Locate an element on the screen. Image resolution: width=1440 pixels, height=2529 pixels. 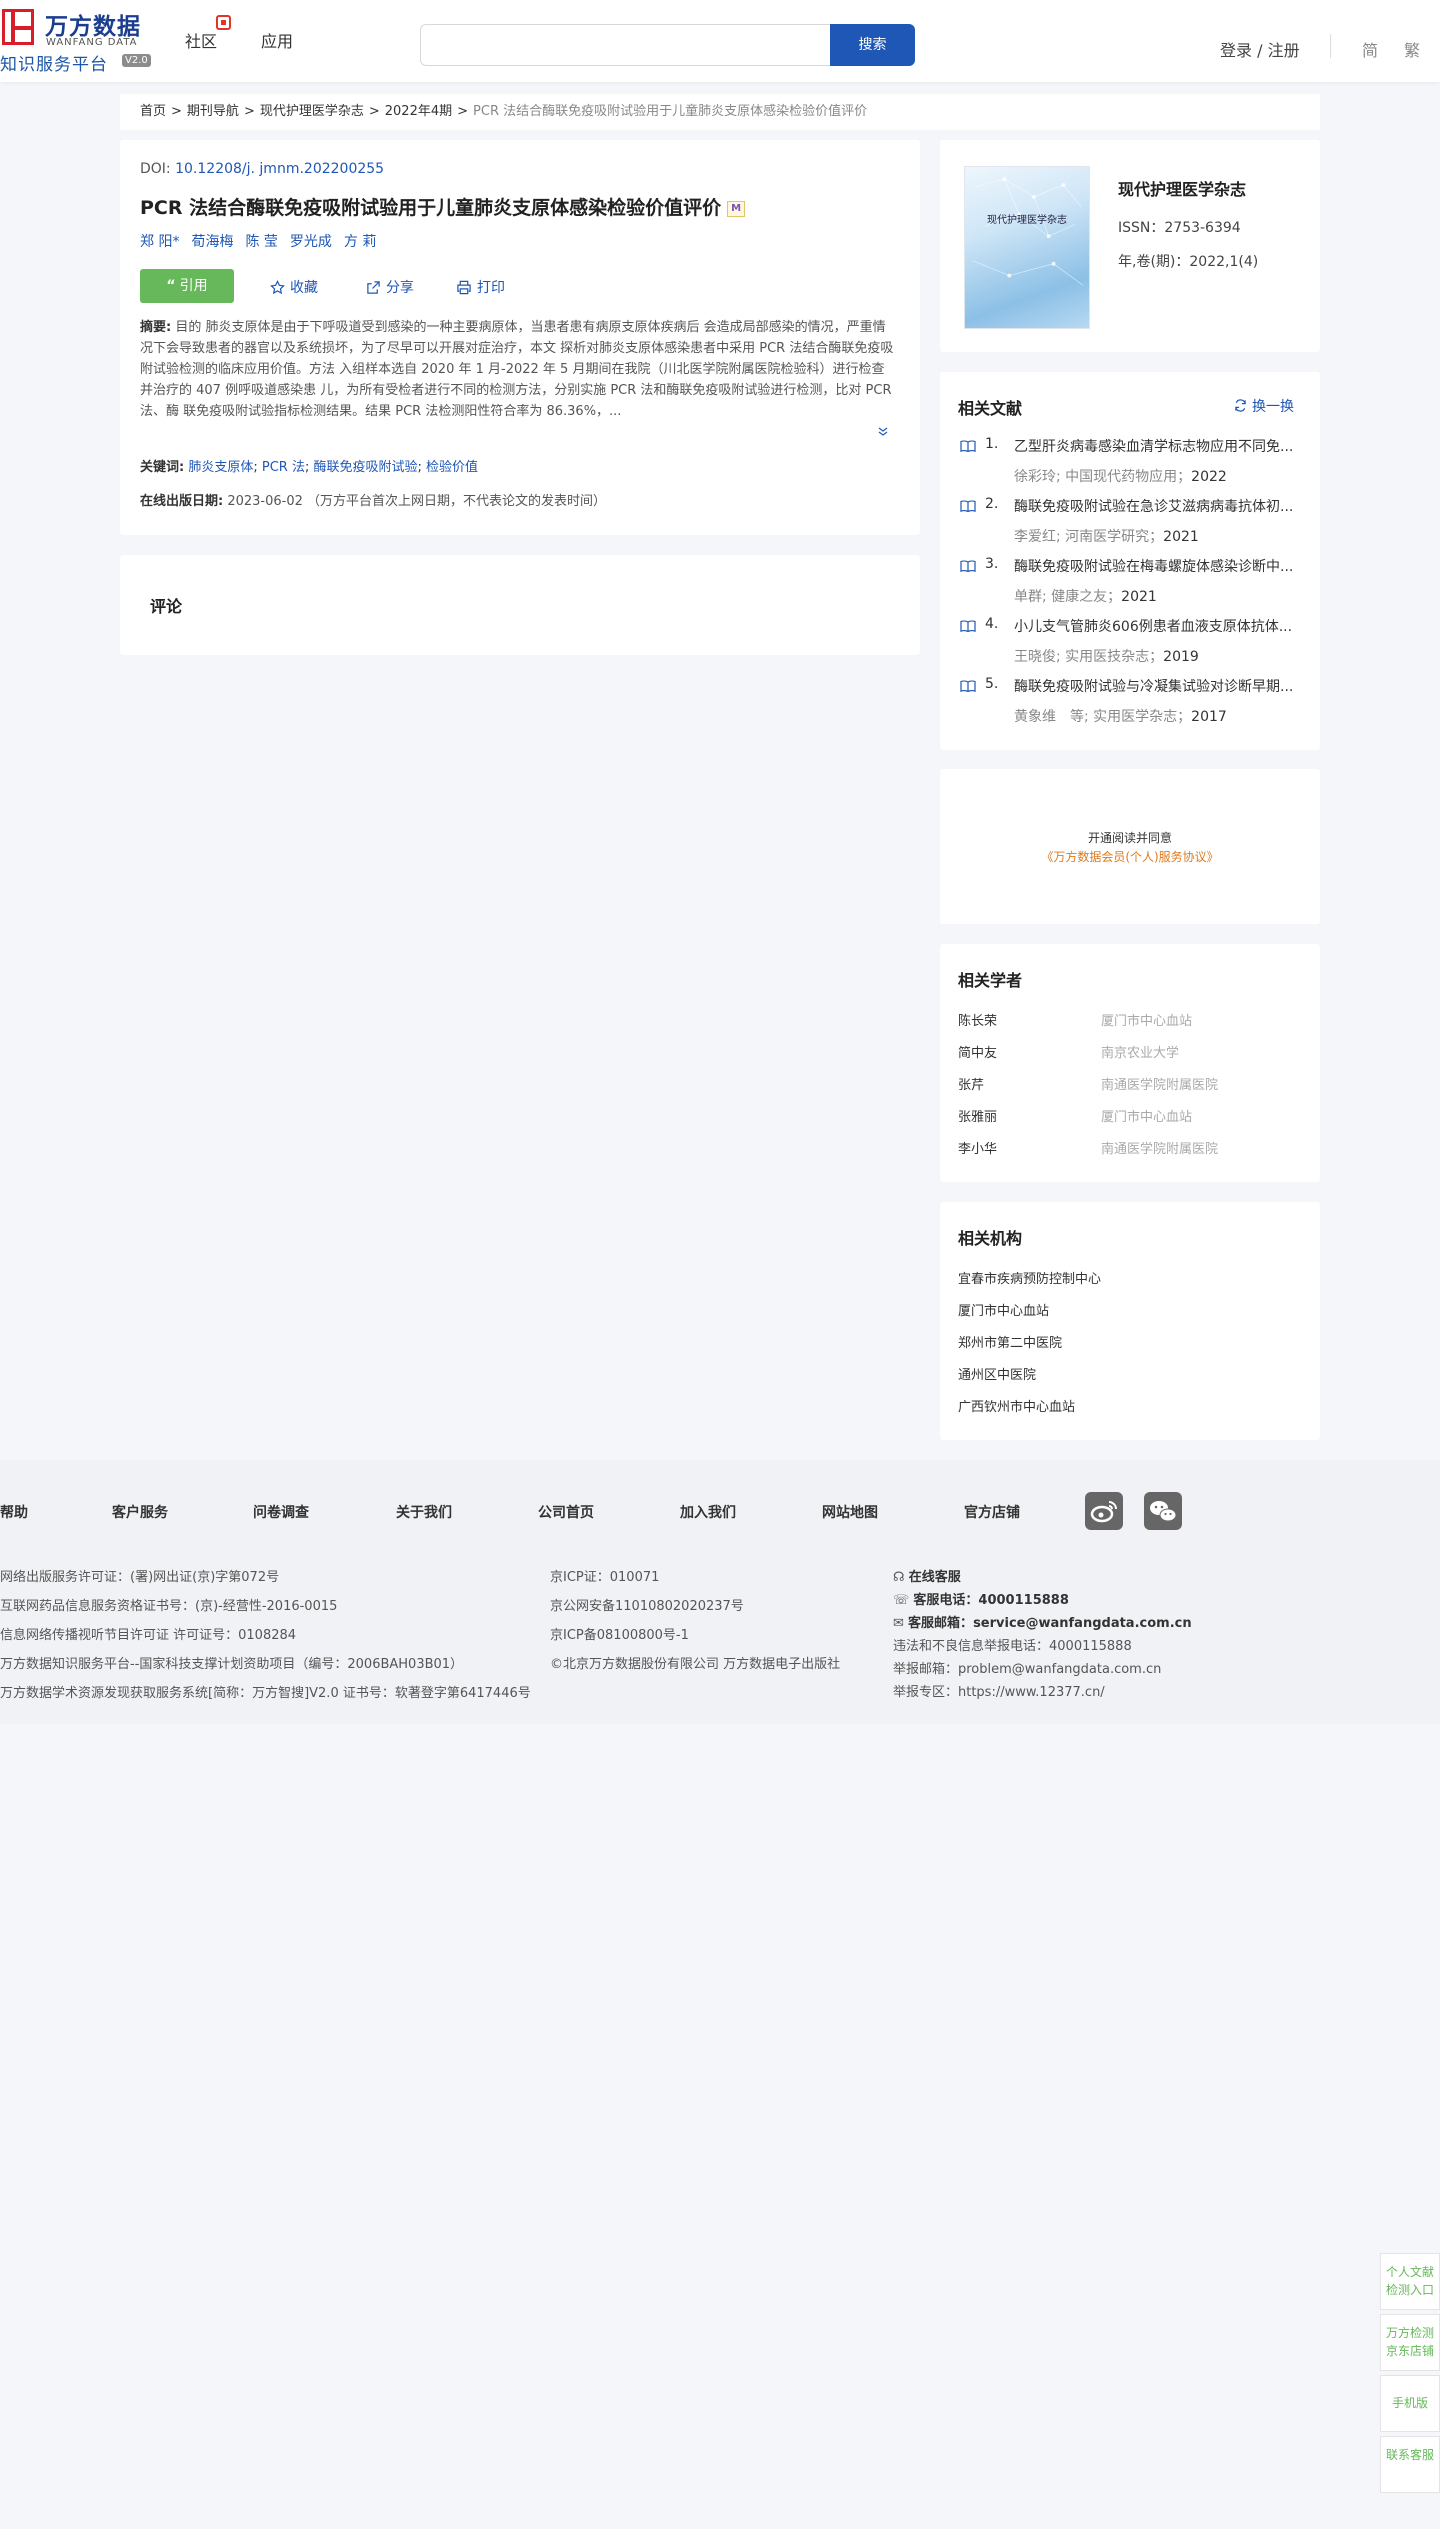
lang-traditional: 繁 is located at coordinates (1412, 49).